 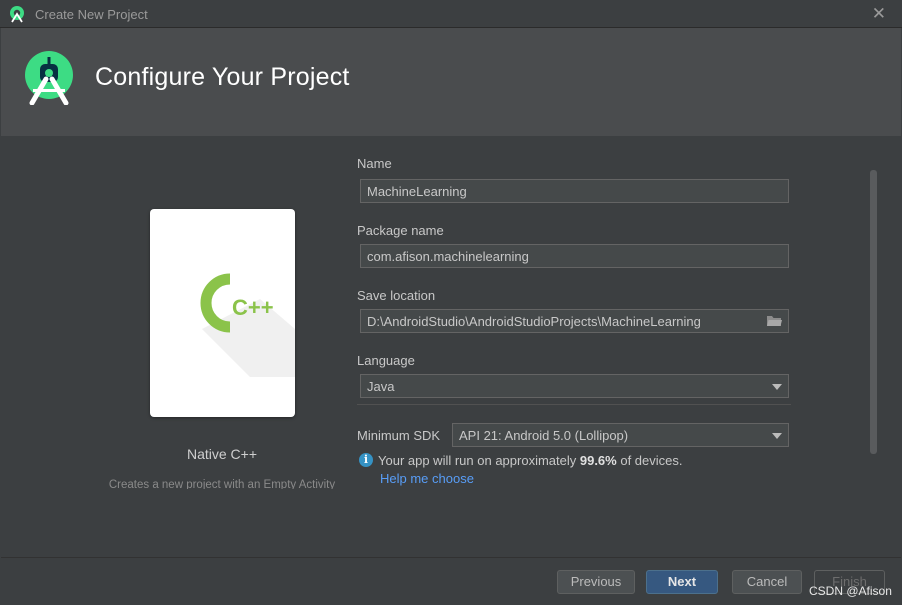 What do you see at coordinates (879, 14) in the screenshot?
I see `close-icon: ✕` at bounding box center [879, 14].